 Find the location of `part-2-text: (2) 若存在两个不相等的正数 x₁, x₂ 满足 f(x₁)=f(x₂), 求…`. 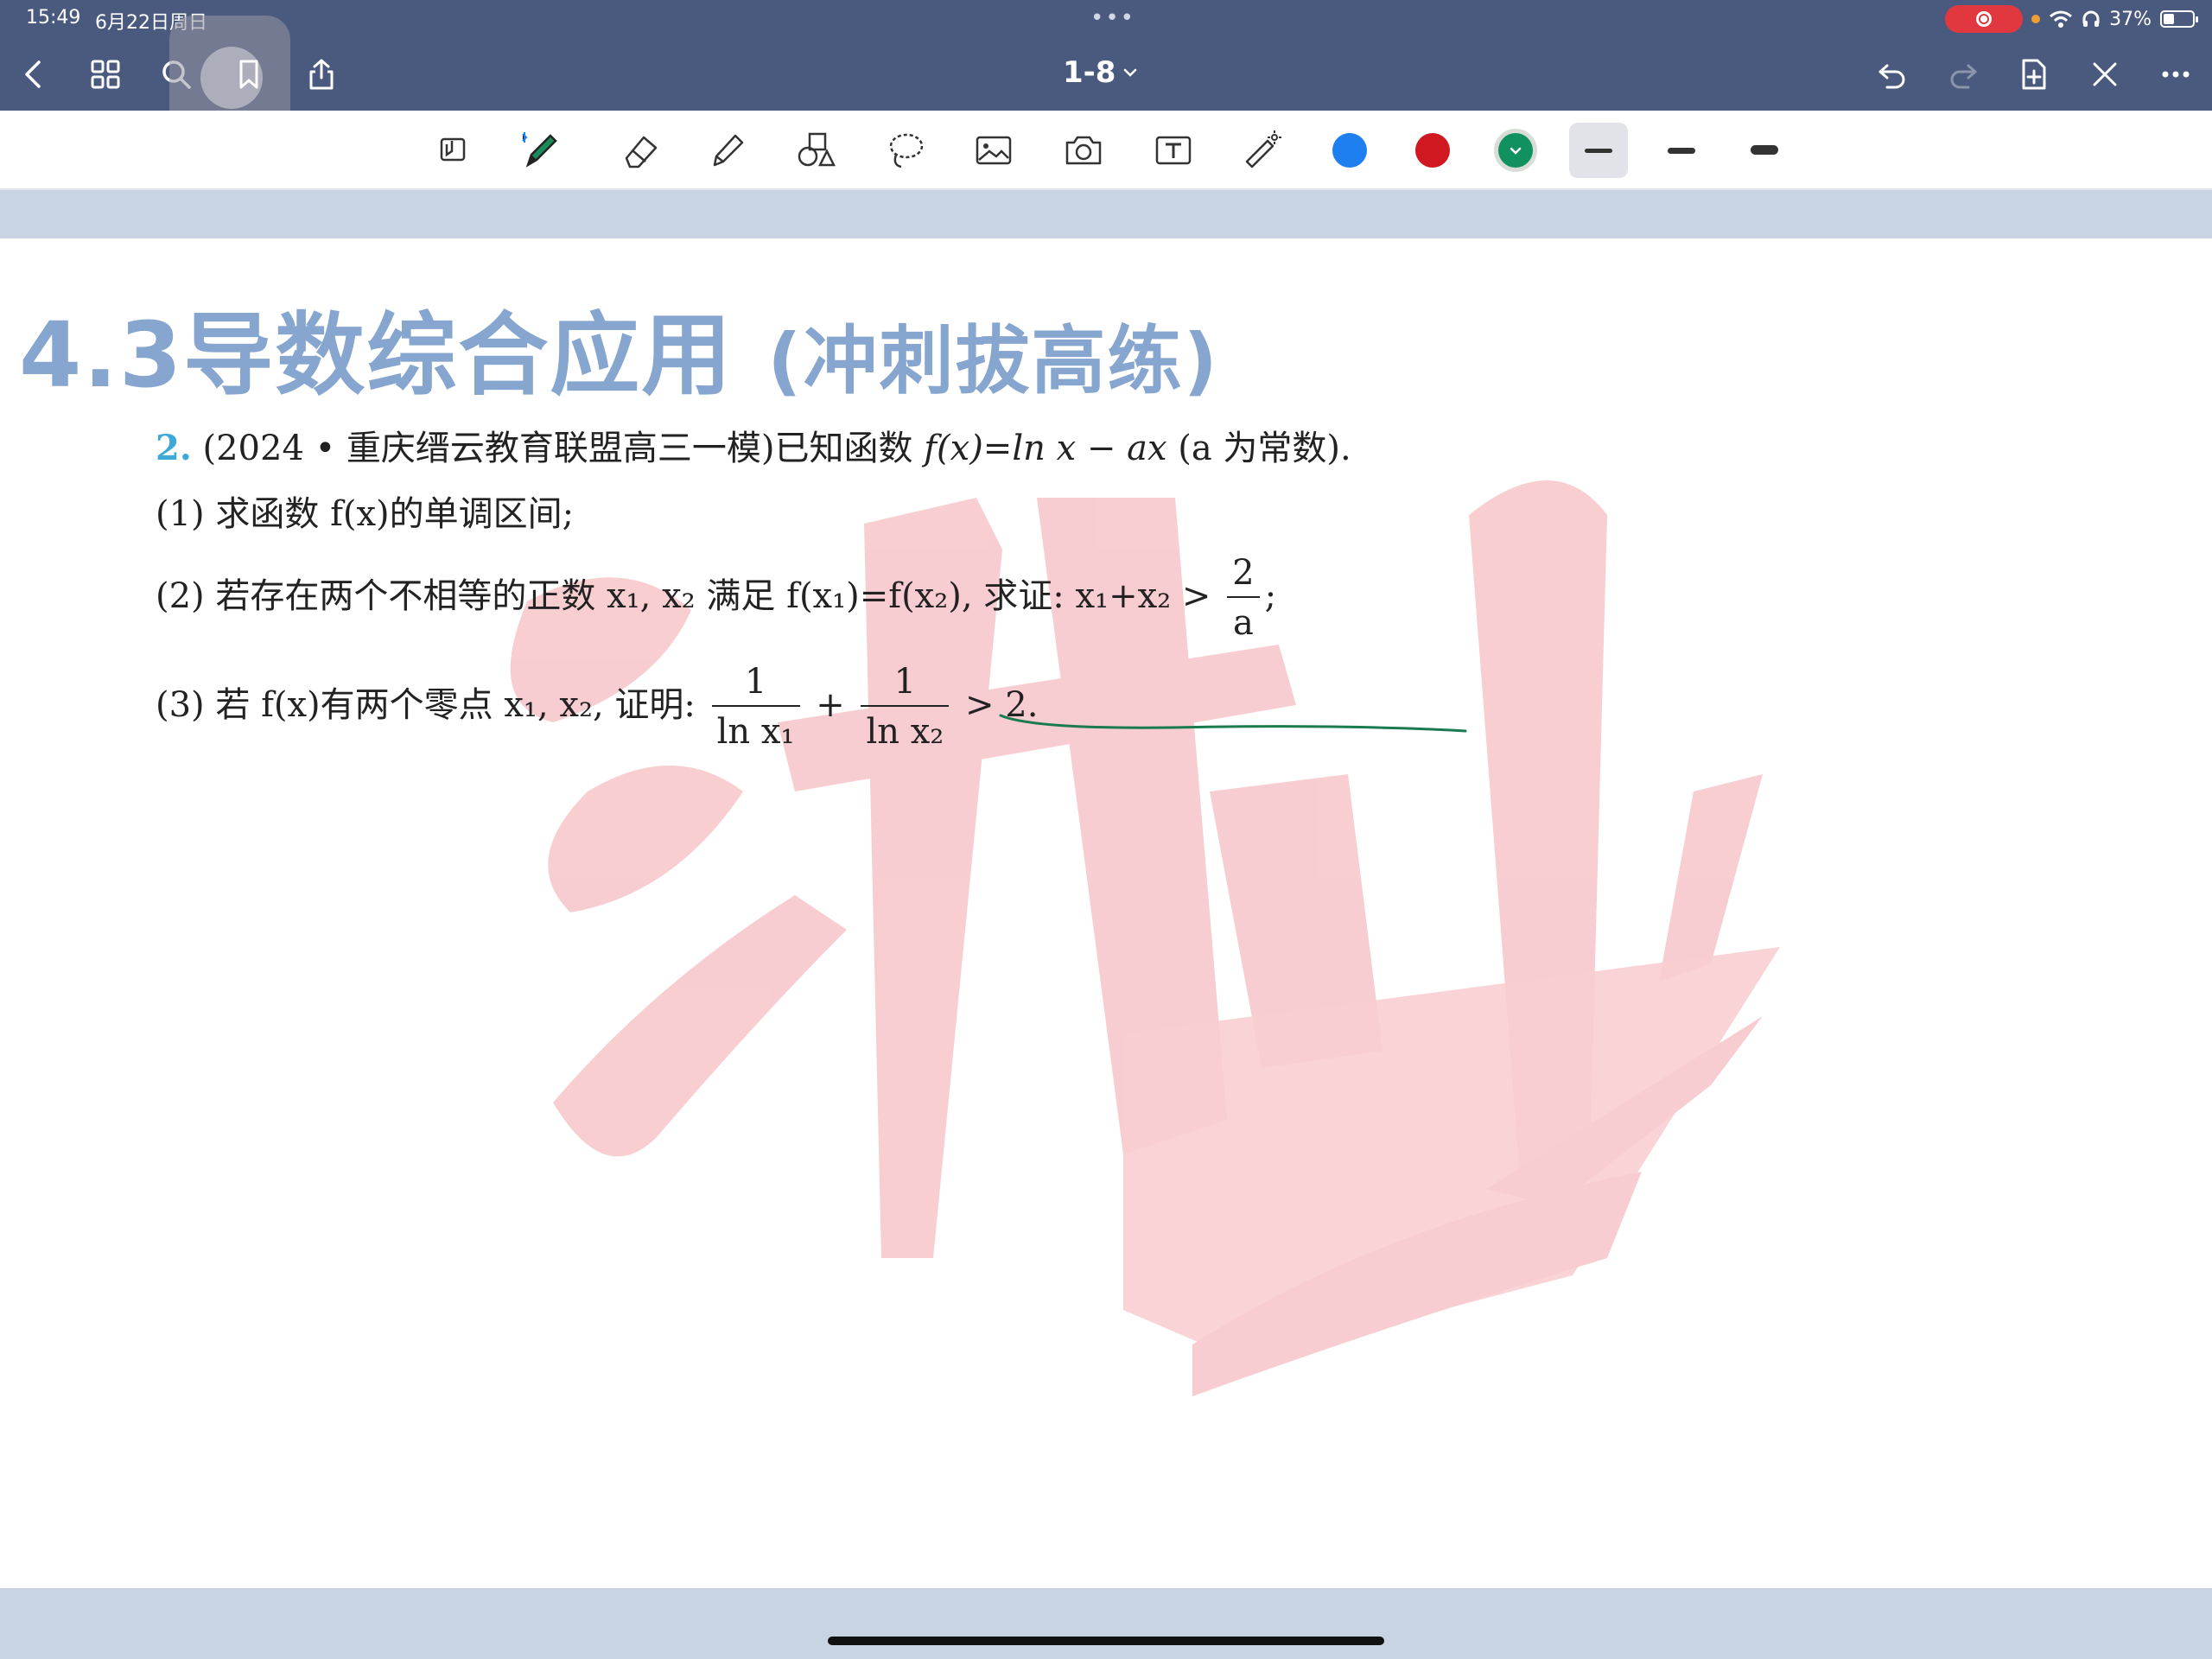

part-2-text: (2) 若存在两个不相等的正数 x₁, x₂ 满足 f(x₁)=f(x₂), 求… is located at coordinates (683, 596).